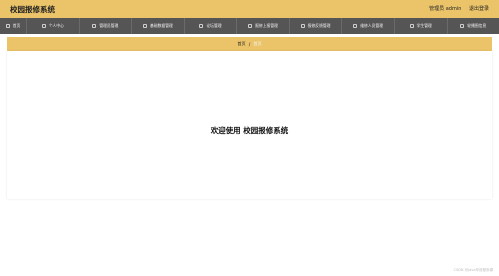 This screenshot has height=276, width=499. What do you see at coordinates (473, 270) in the screenshot?
I see `watermark-text: CSDN @Java毕设程序源` at bounding box center [473, 270].